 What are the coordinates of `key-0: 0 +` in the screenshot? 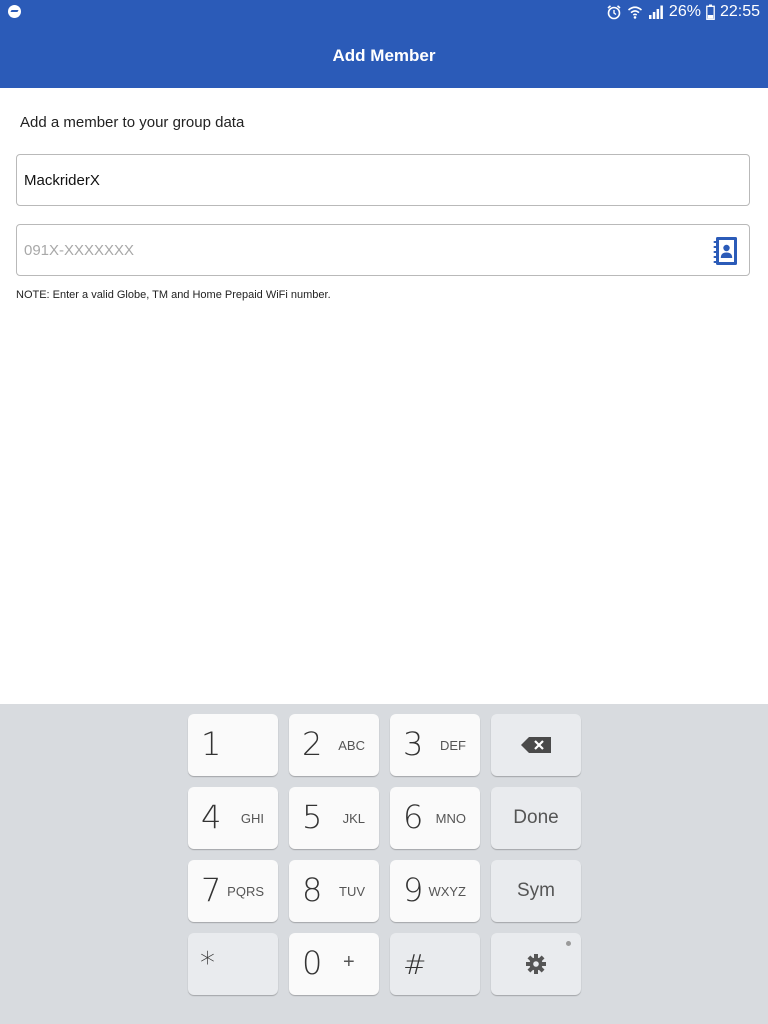 It's located at (334, 964).